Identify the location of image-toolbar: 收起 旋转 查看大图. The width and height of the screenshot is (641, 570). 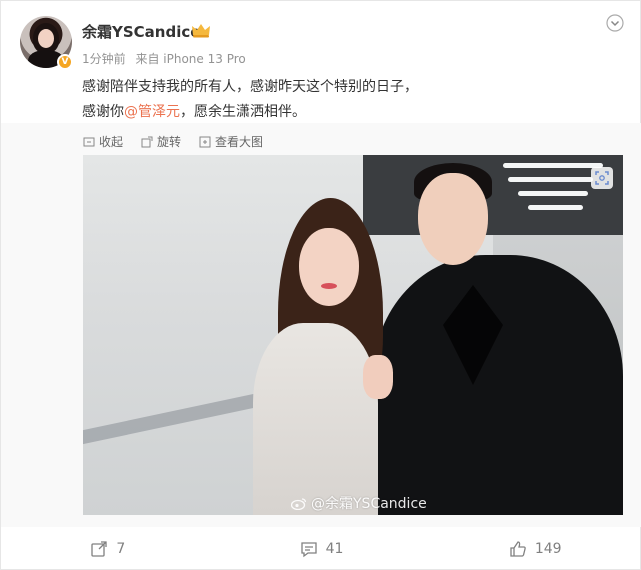
(173, 141).